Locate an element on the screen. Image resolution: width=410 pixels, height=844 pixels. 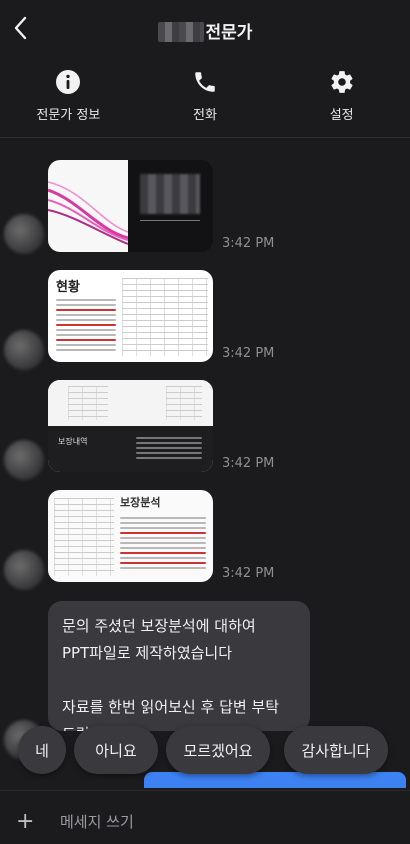
divider is located at coordinates (170, 220).